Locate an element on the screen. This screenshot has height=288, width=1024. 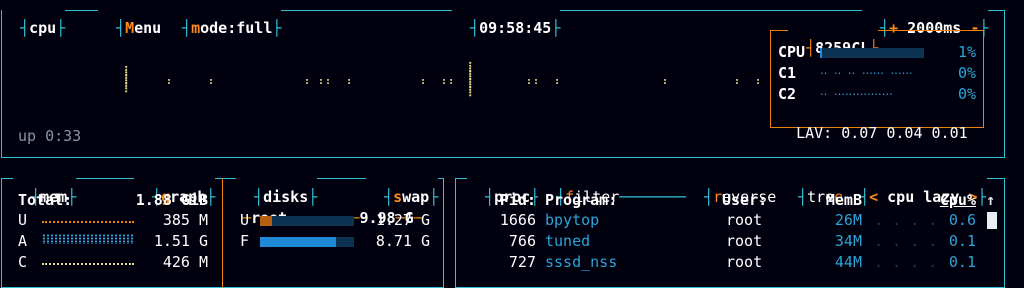
load-average: LAV: 0.07 0.04 0.01 is located at coordinates (873, 124).